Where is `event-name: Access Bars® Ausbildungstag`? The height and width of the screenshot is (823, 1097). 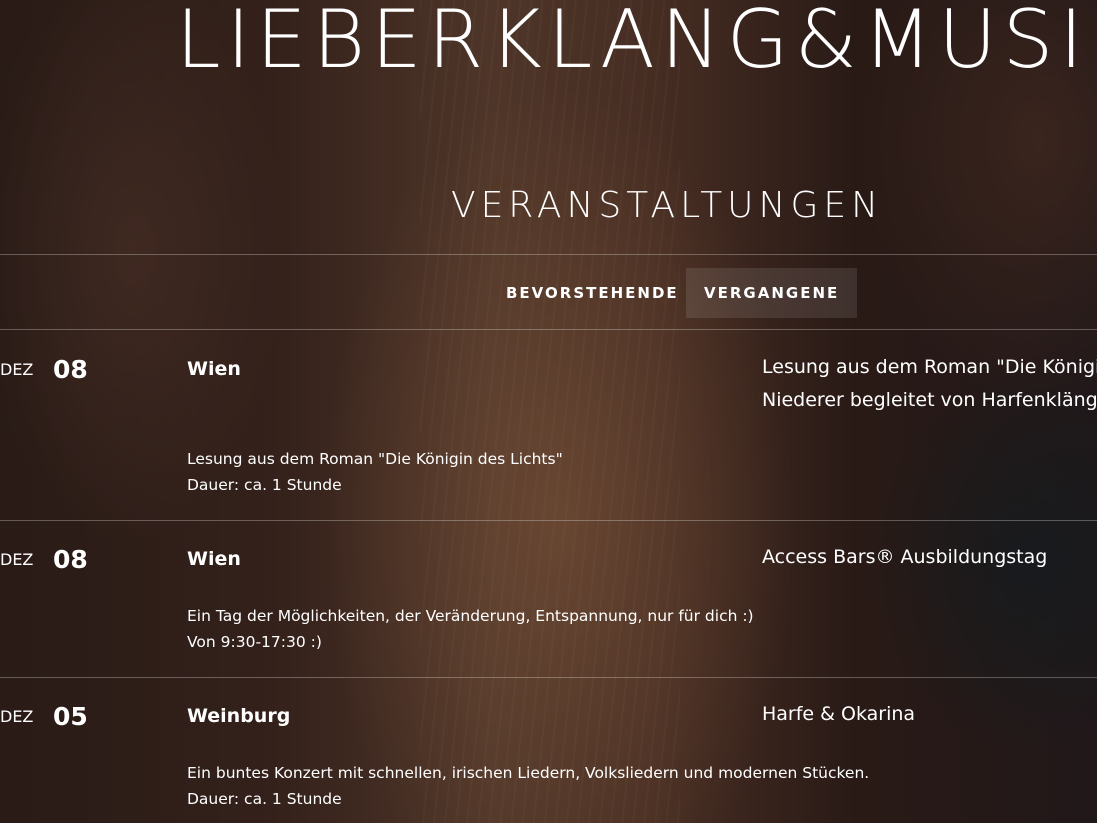
event-name: Access Bars® Ausbildungstag is located at coordinates (929, 557).